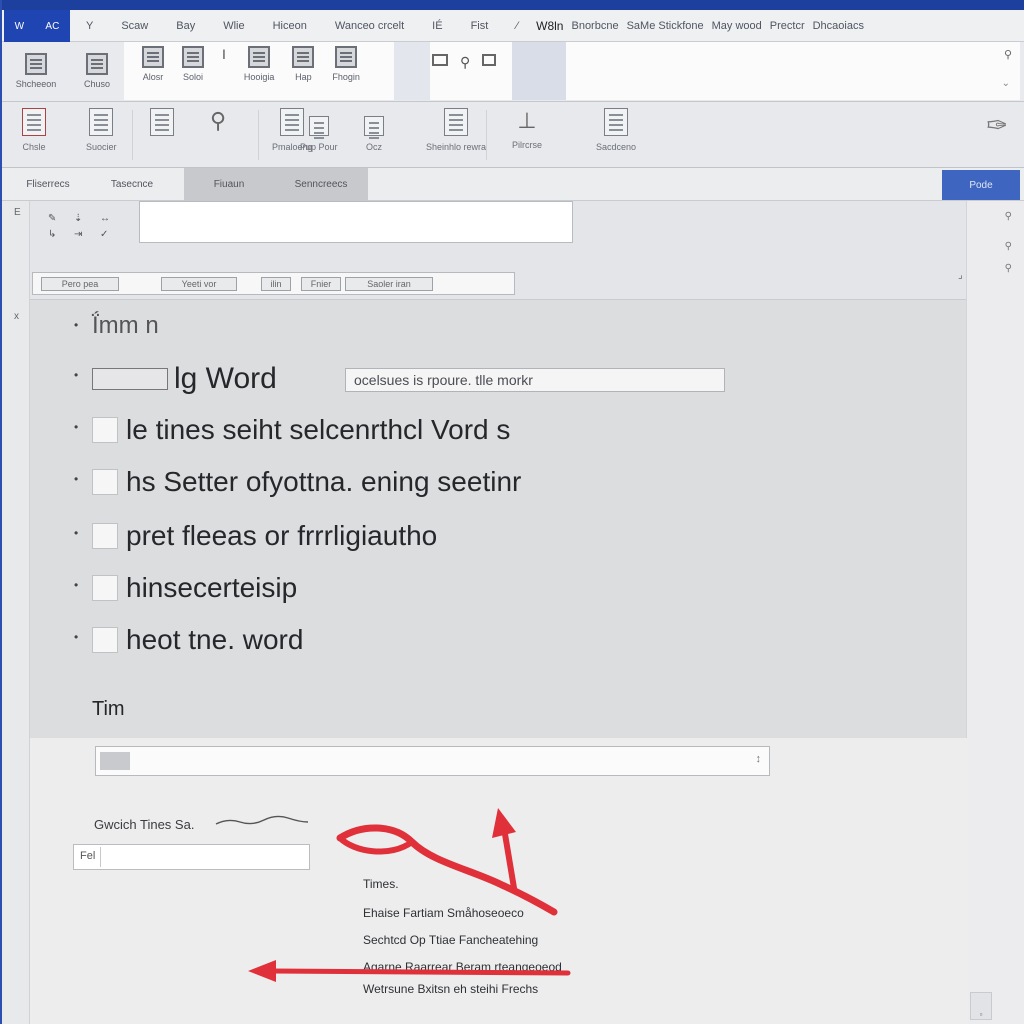 Image resolution: width=1024 pixels, height=1024 pixels. I want to click on badge-right-text: AC, so click(52, 26).